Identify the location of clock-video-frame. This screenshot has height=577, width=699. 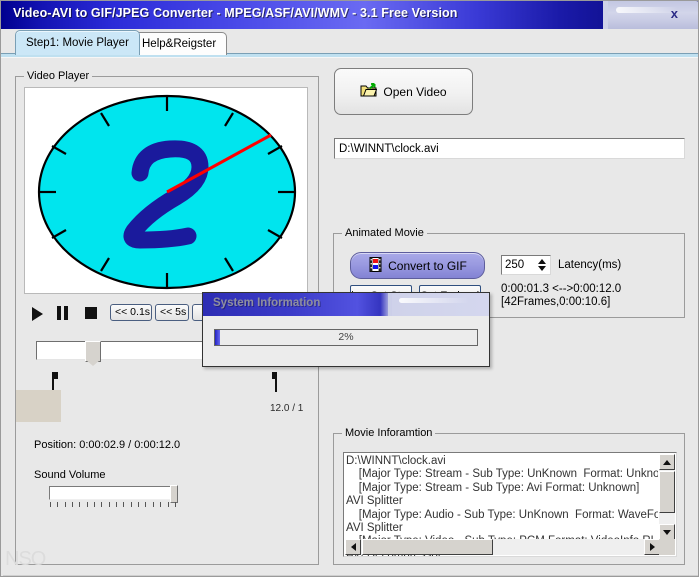
(167, 192).